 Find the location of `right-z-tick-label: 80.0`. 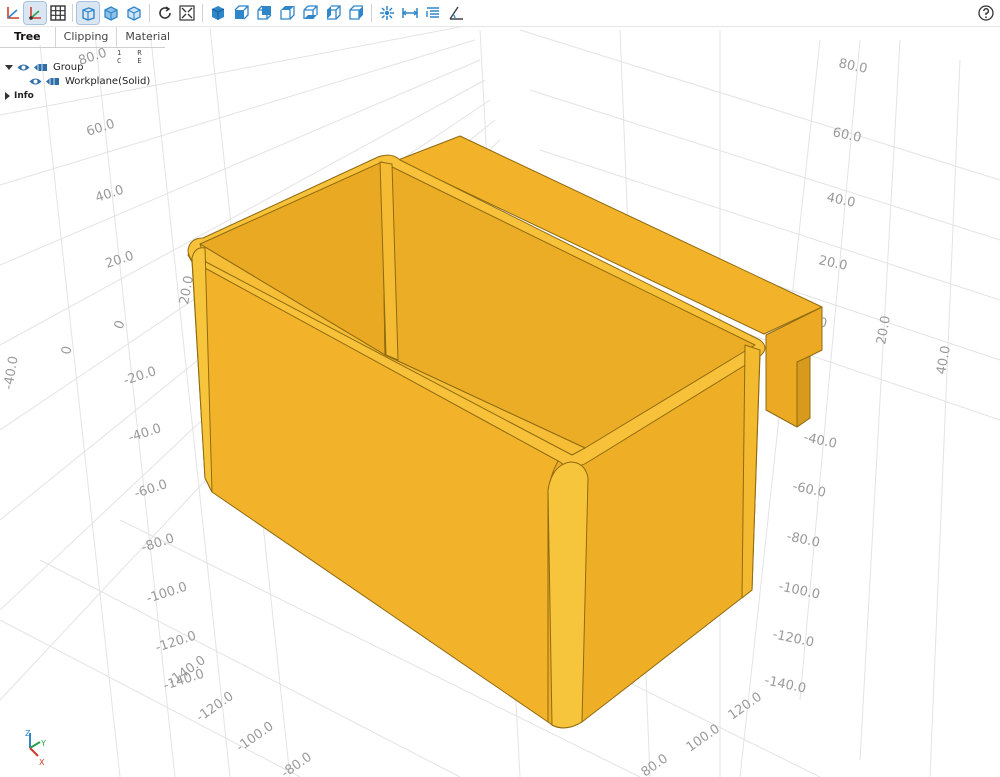

right-z-tick-label: 80.0 is located at coordinates (852, 66).